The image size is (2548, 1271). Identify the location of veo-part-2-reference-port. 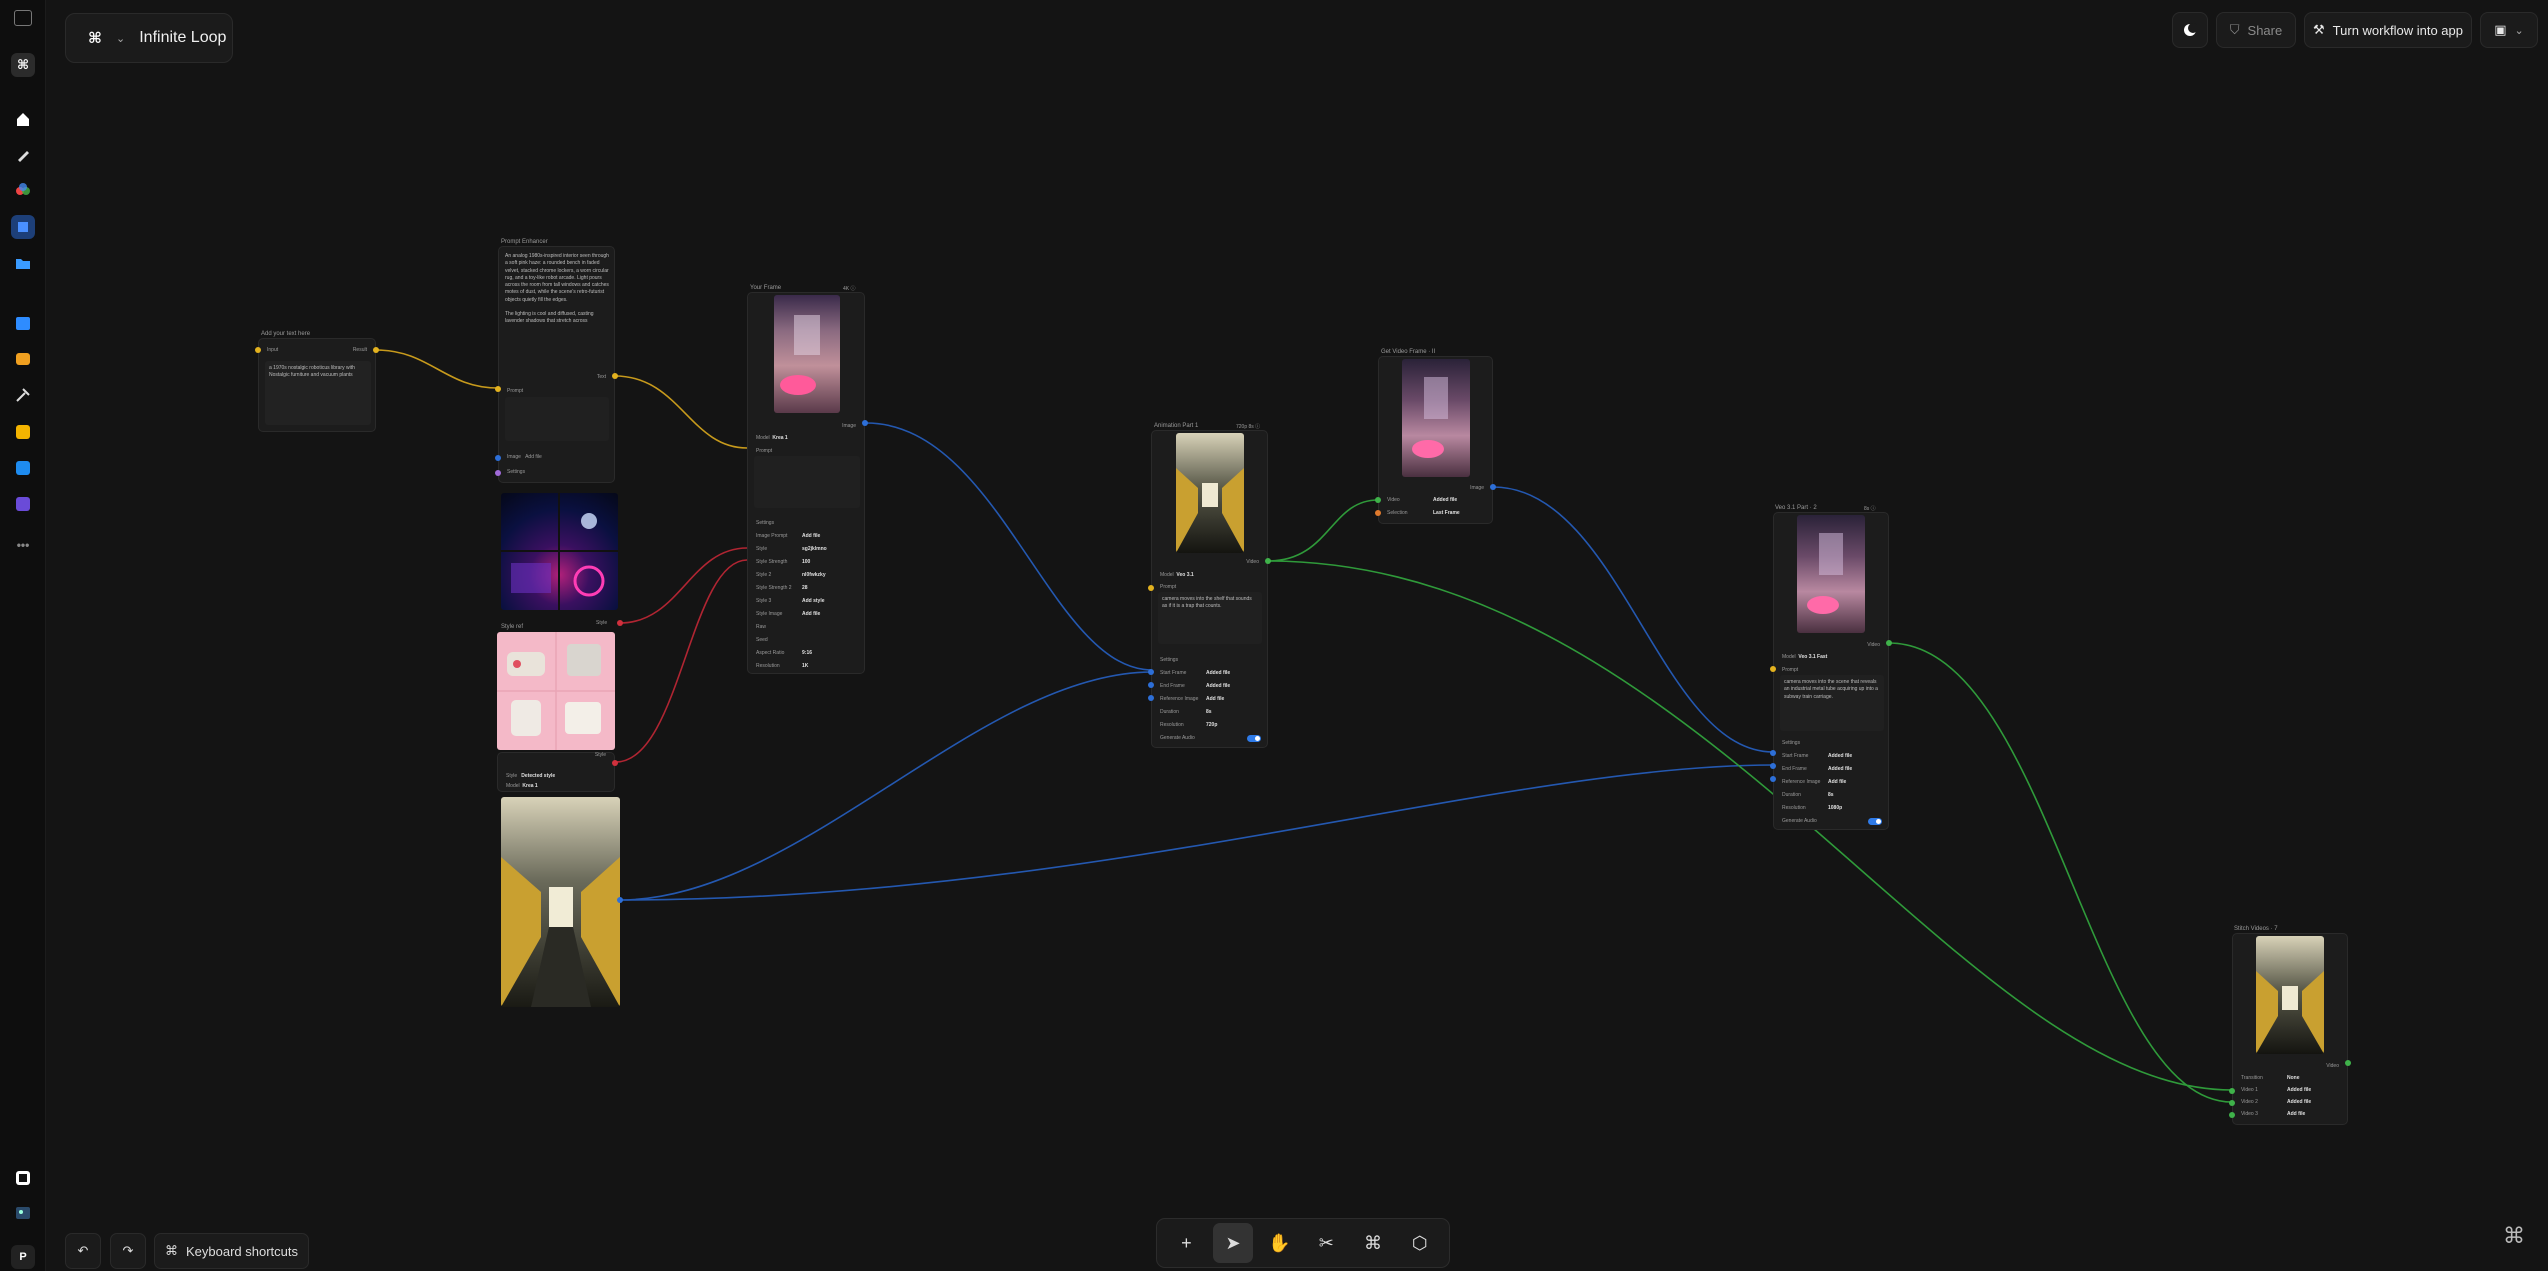
(1773, 779).